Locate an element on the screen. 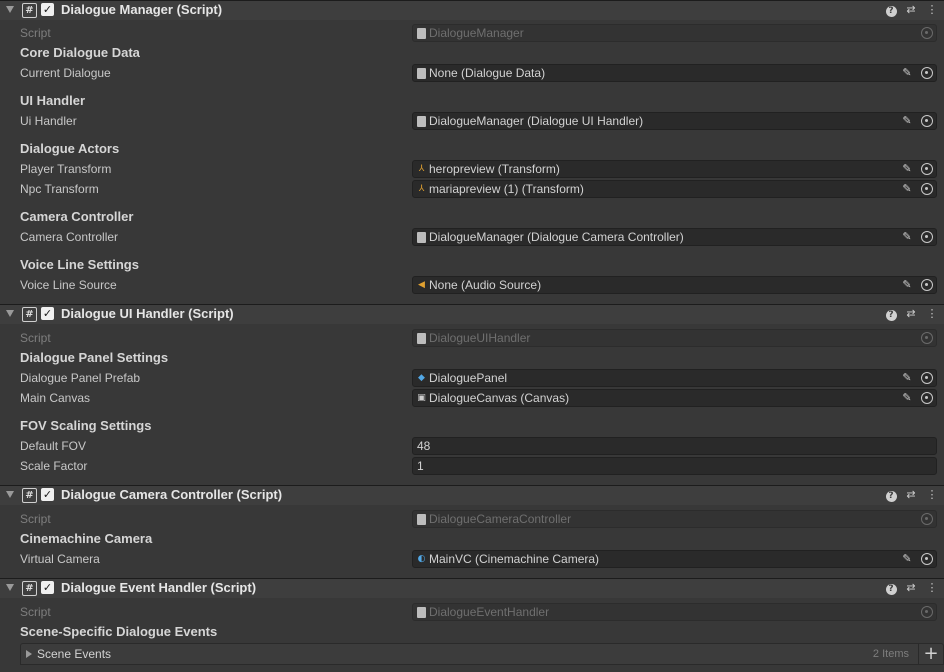 The image size is (944, 672). ui-handler-field: DialogueManager (Dialogue UI Handler) ✎ is located at coordinates (674, 121).